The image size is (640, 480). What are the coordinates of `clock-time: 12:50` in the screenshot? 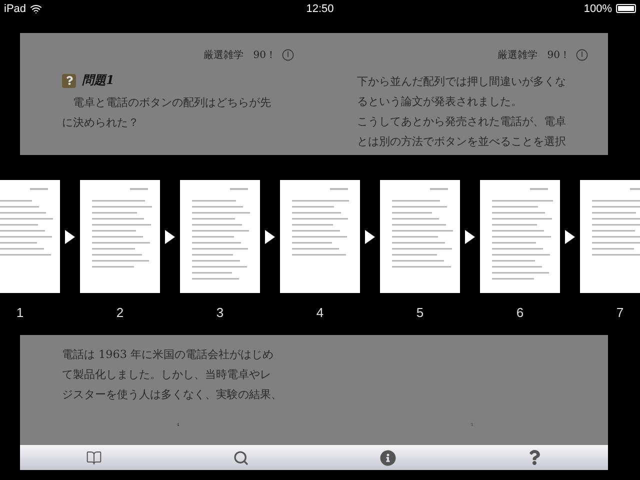 It's located at (320, 8).